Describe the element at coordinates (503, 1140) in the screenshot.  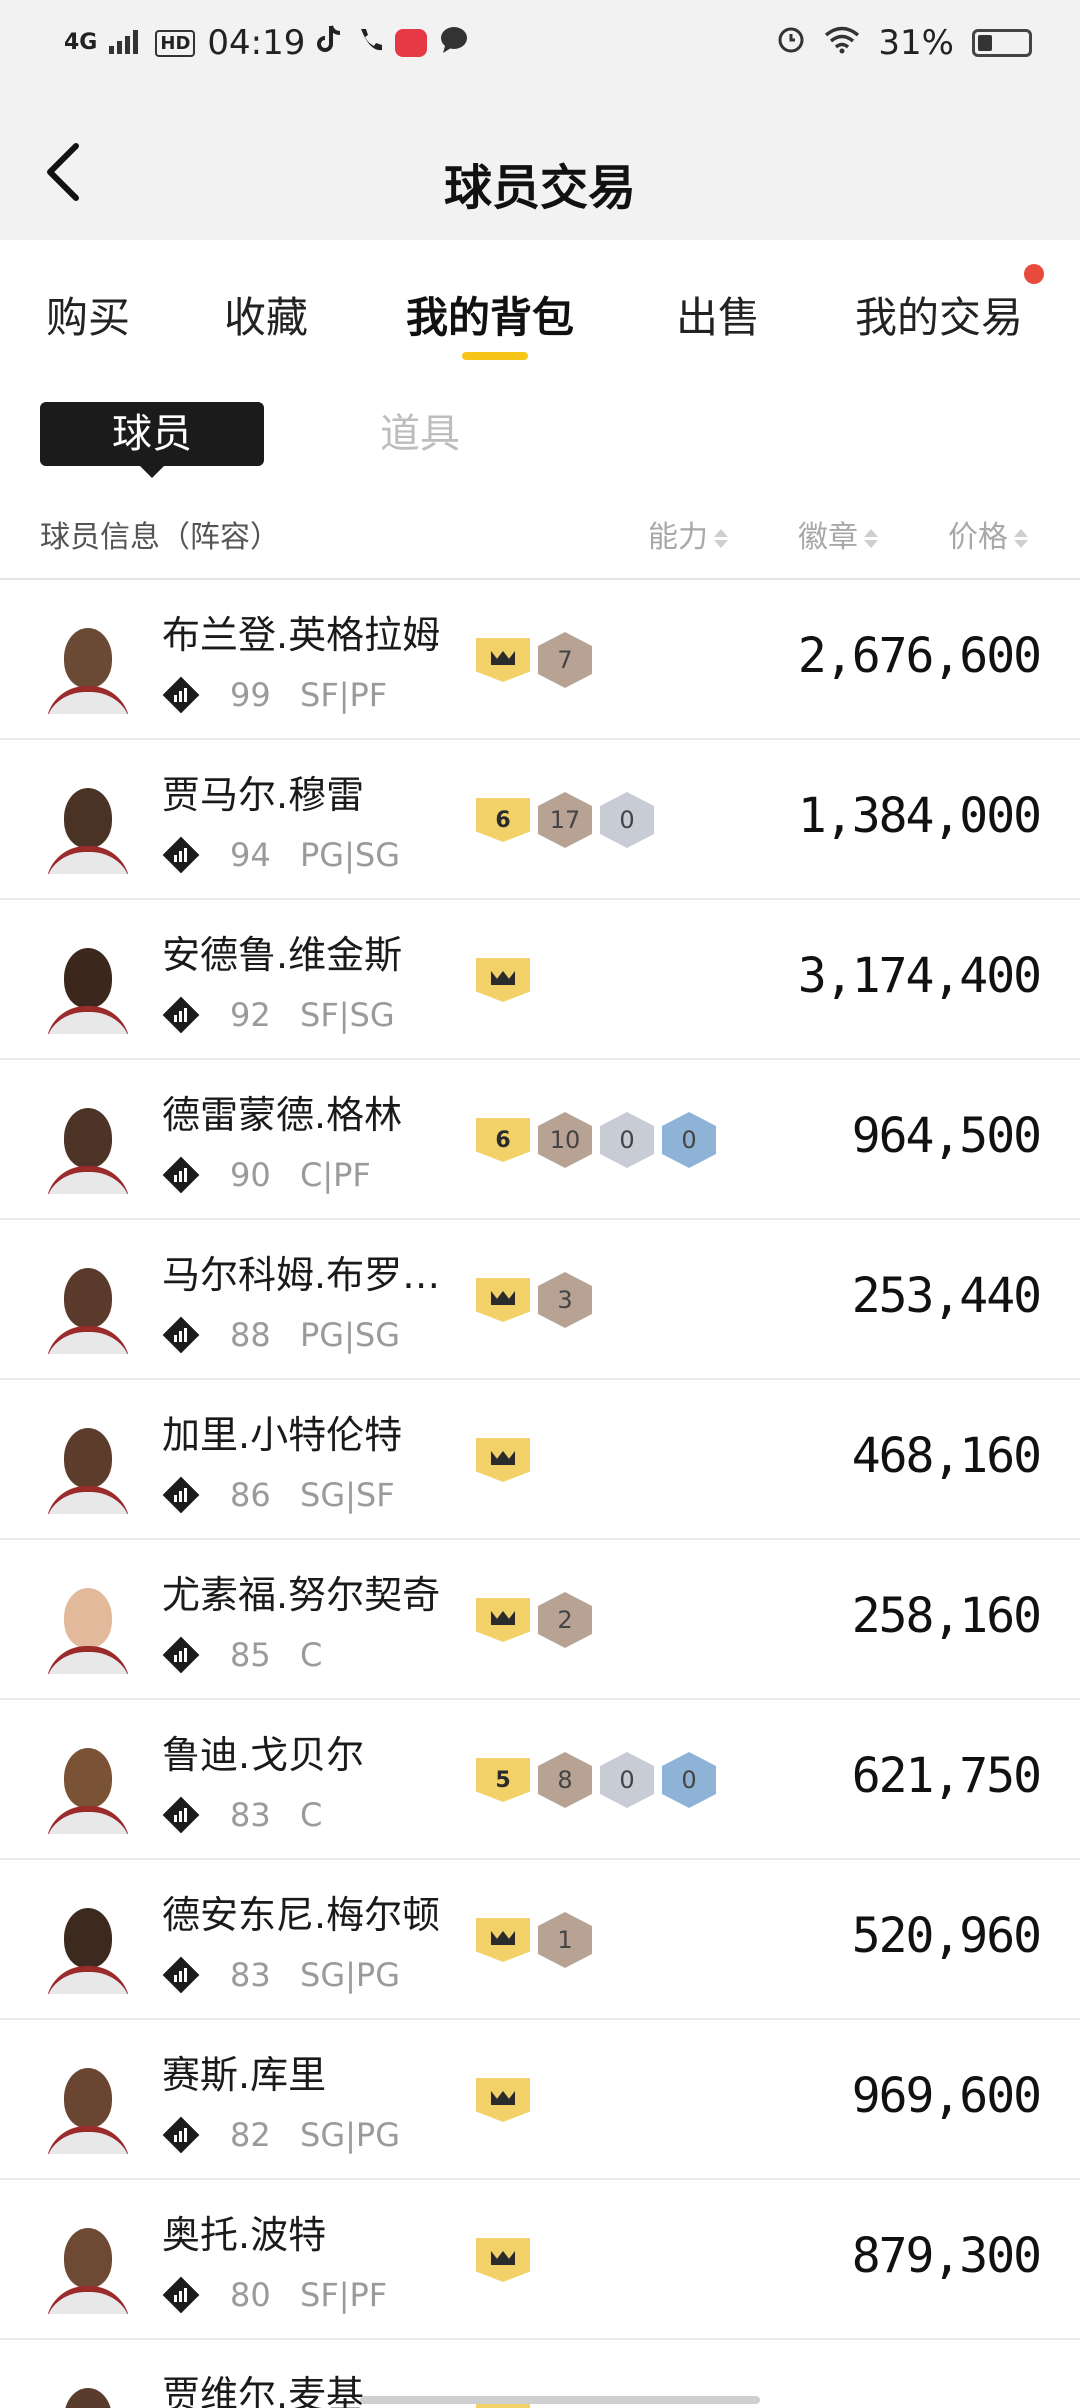
I see `gold-level-badge: 6` at that location.